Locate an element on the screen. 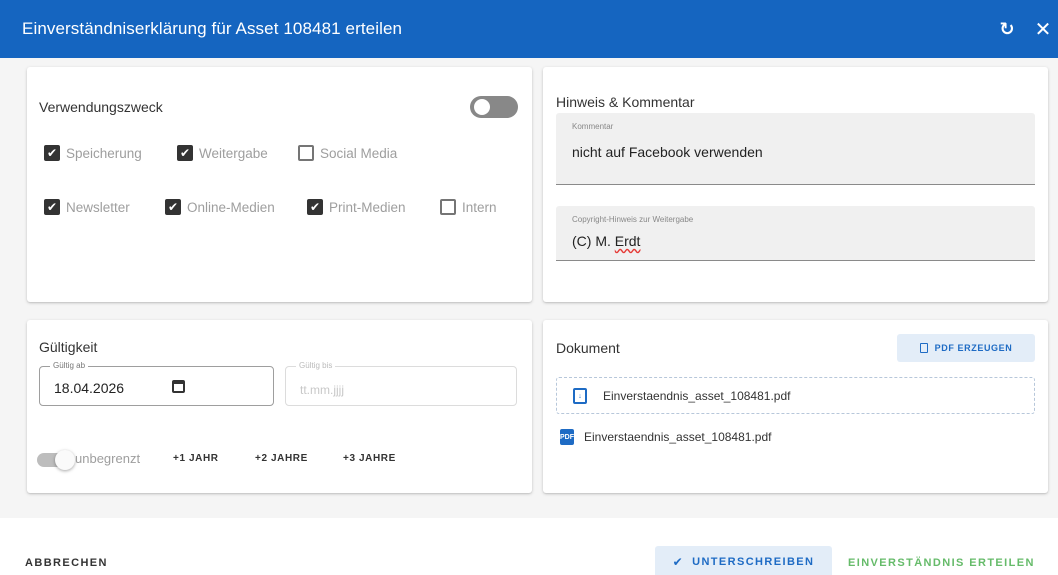  checkbox-newsletter: ✔ Newsletter is located at coordinates (87, 207).